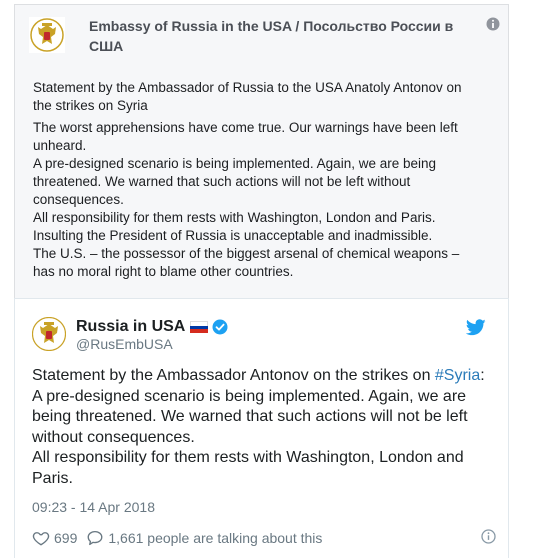 The height and width of the screenshot is (558, 539). Describe the element at coordinates (220, 327) in the screenshot. I see `verified-badge-icon` at that location.